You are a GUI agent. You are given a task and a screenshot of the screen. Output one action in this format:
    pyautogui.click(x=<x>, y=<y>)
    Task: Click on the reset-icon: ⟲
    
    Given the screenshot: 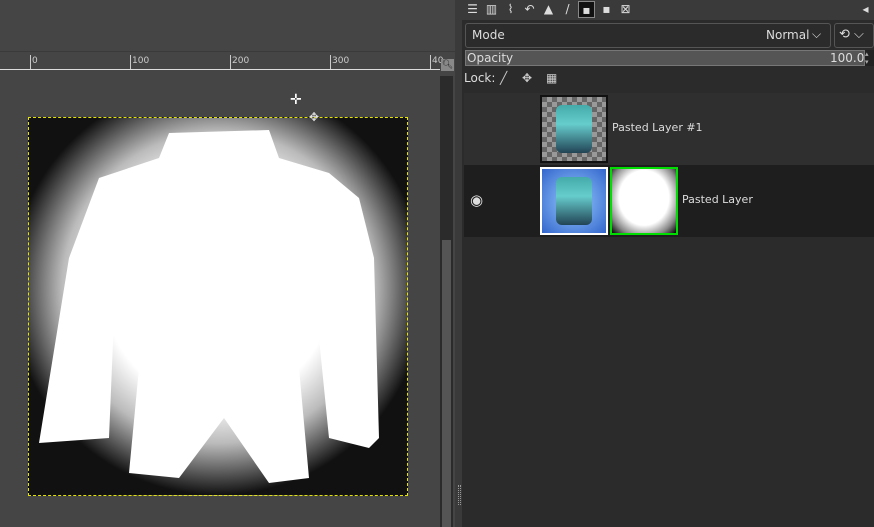 What is the action you would take?
    pyautogui.click(x=844, y=34)
    